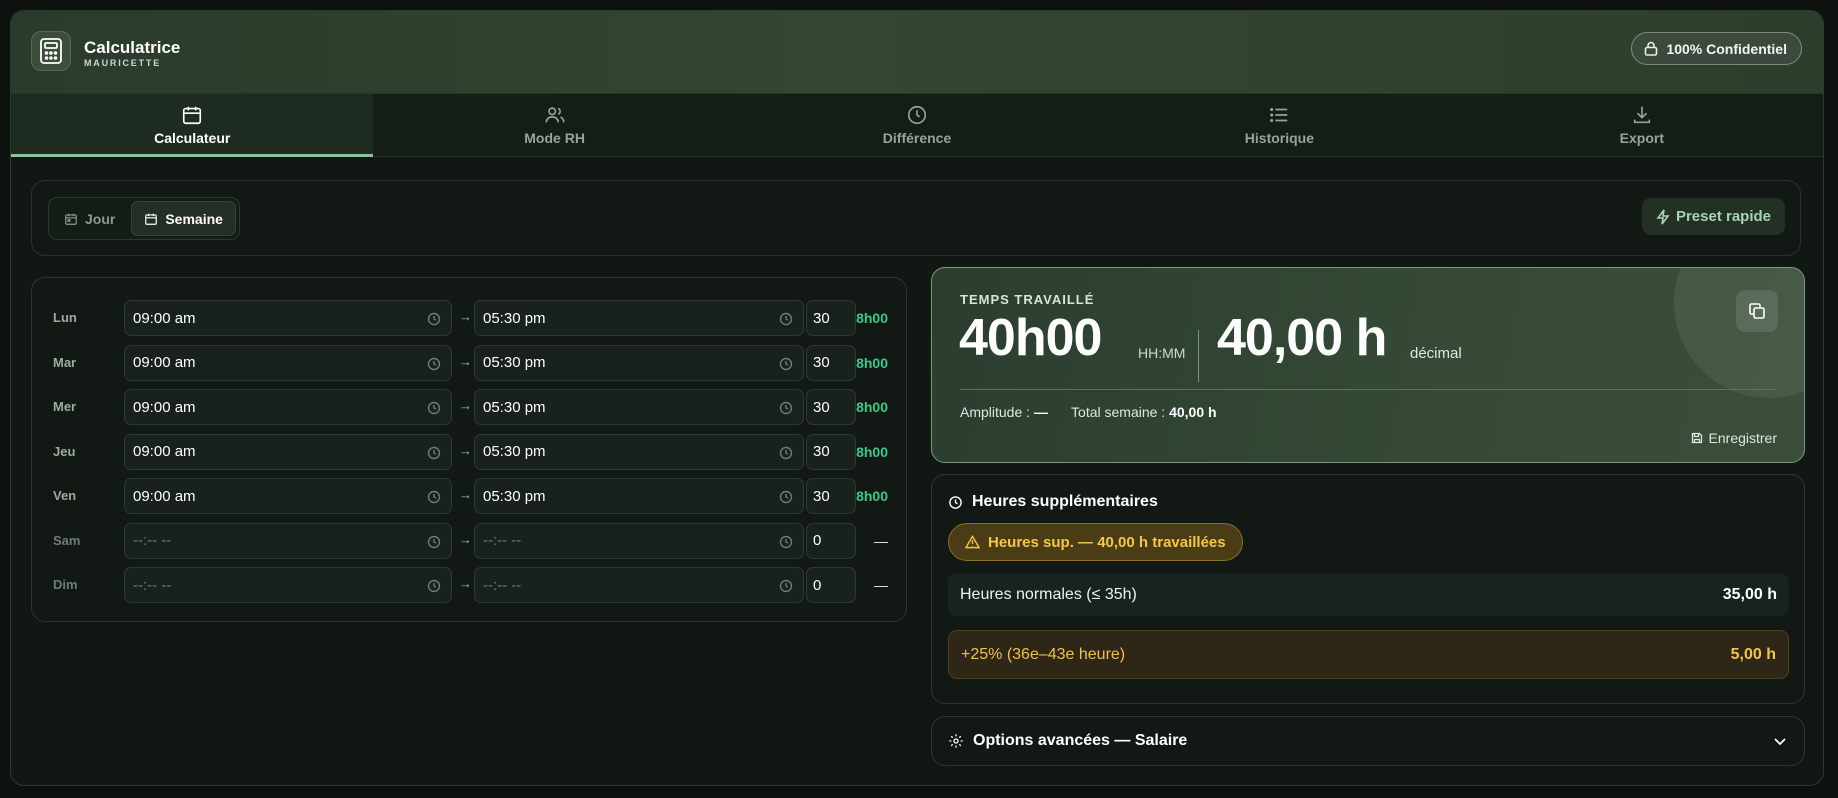 The image size is (1838, 798). What do you see at coordinates (64, 451) in the screenshot?
I see `day-label: Jeu` at bounding box center [64, 451].